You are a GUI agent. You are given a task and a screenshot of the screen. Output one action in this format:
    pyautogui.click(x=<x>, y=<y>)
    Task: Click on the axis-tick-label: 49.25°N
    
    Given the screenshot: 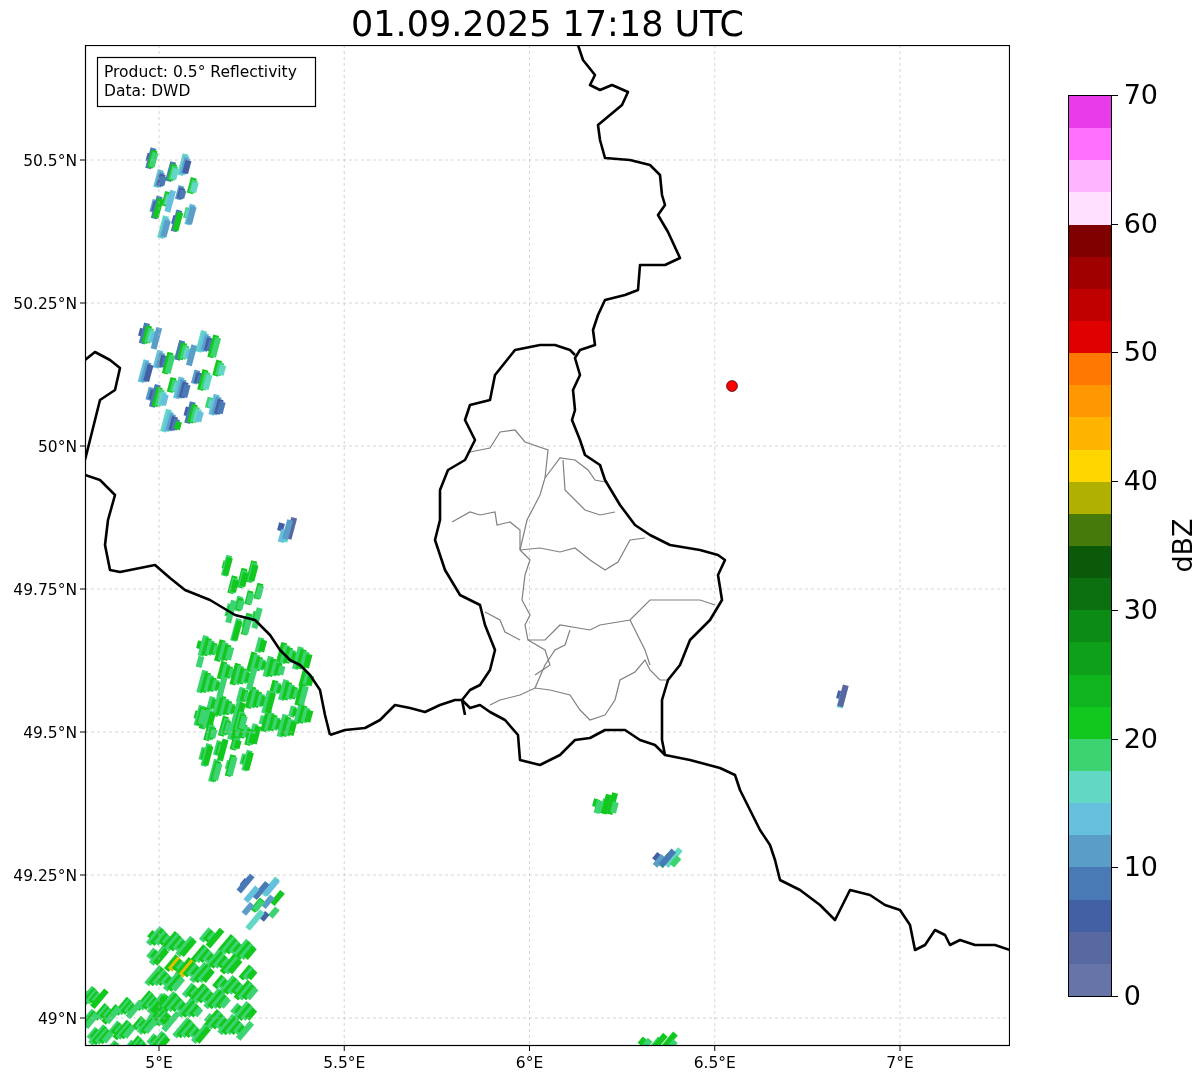 What is the action you would take?
    pyautogui.click(x=45, y=876)
    